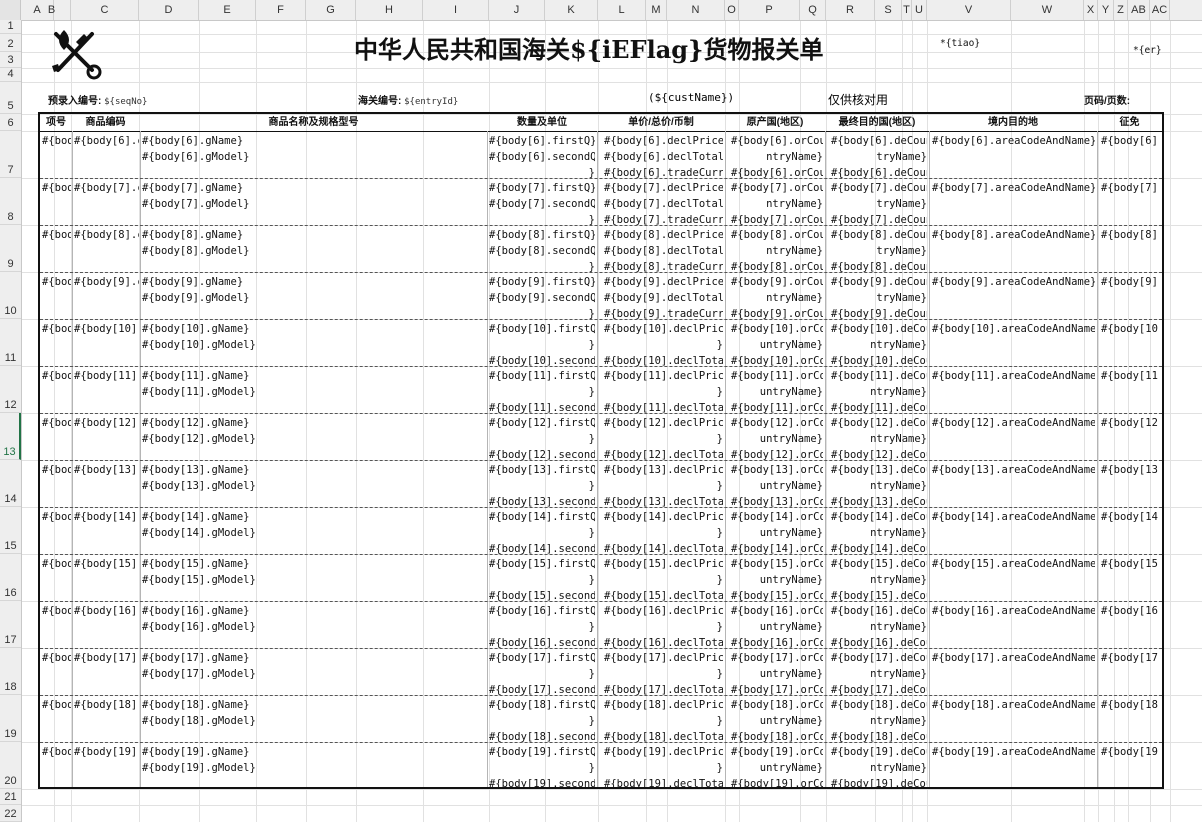 Image resolution: width=1202 pixels, height=822 pixels. Describe the element at coordinates (879, 235) in the screenshot. I see `destination-country-cell: #{body[8].deCoun` at that location.